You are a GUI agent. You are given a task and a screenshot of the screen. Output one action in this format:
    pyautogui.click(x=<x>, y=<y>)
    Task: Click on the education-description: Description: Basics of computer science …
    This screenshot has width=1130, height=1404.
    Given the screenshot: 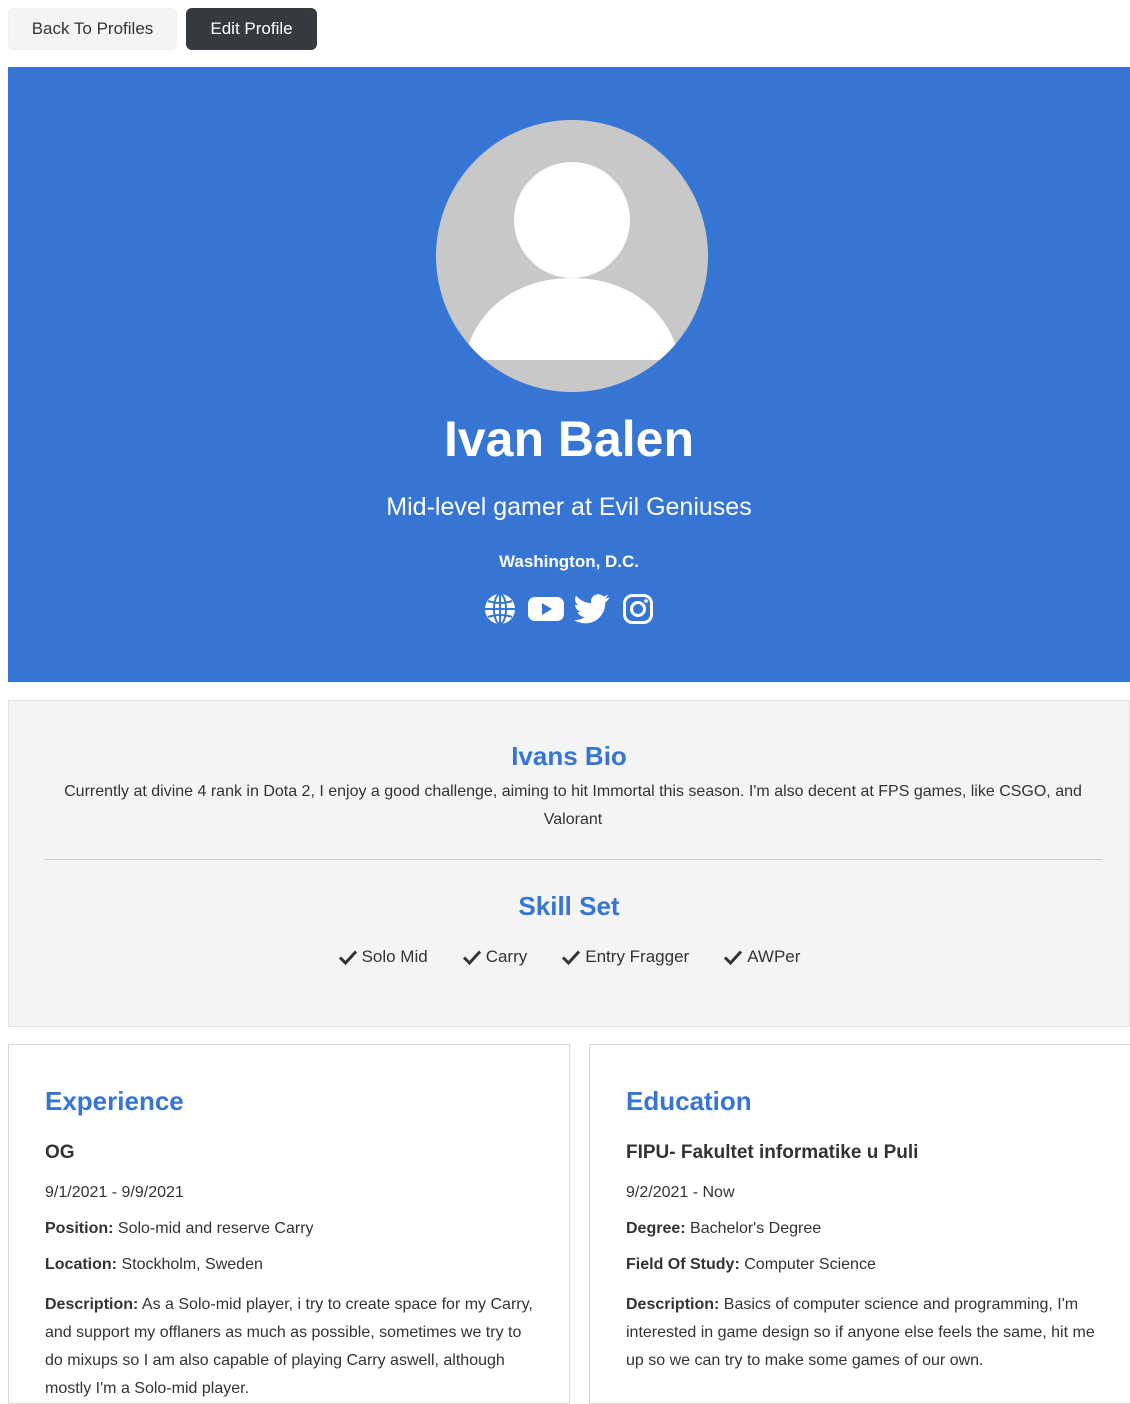 What is the action you would take?
    pyautogui.click(x=878, y=1333)
    